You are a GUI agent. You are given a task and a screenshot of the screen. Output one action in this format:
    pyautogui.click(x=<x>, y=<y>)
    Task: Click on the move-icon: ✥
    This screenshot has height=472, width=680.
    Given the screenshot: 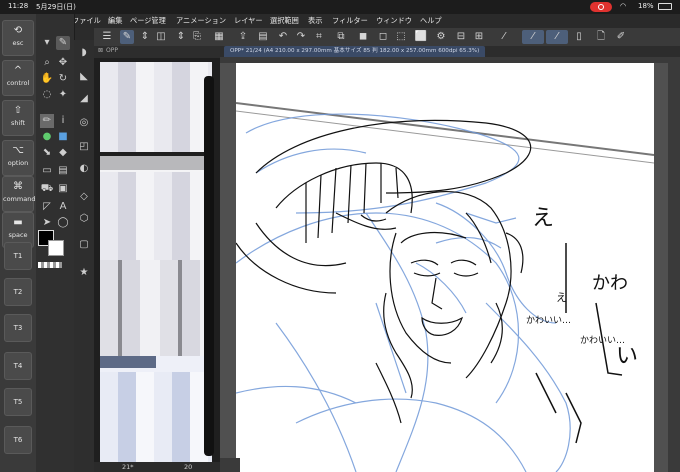 What is the action you would take?
    pyautogui.click(x=63, y=63)
    